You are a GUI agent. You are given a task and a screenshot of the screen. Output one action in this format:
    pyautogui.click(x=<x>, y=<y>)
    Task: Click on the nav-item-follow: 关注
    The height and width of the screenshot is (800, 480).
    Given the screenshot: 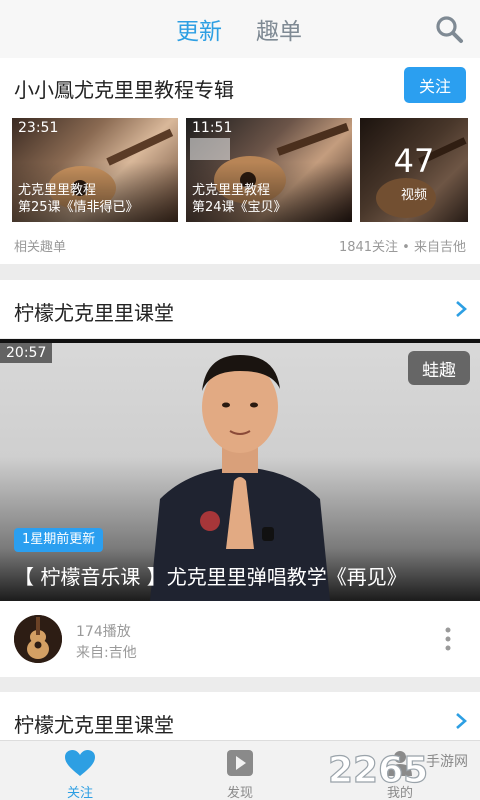 What is the action you would take?
    pyautogui.click(x=80, y=770)
    